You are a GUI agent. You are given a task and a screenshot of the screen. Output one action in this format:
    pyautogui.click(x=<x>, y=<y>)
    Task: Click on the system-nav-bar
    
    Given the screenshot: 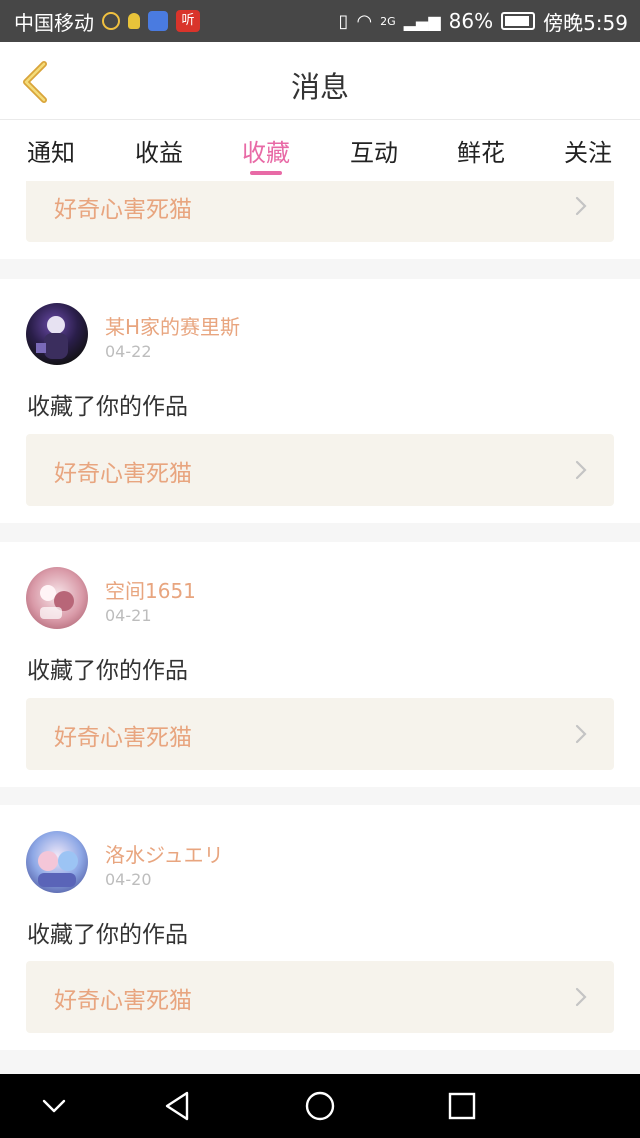 What is the action you would take?
    pyautogui.click(x=320, y=1106)
    